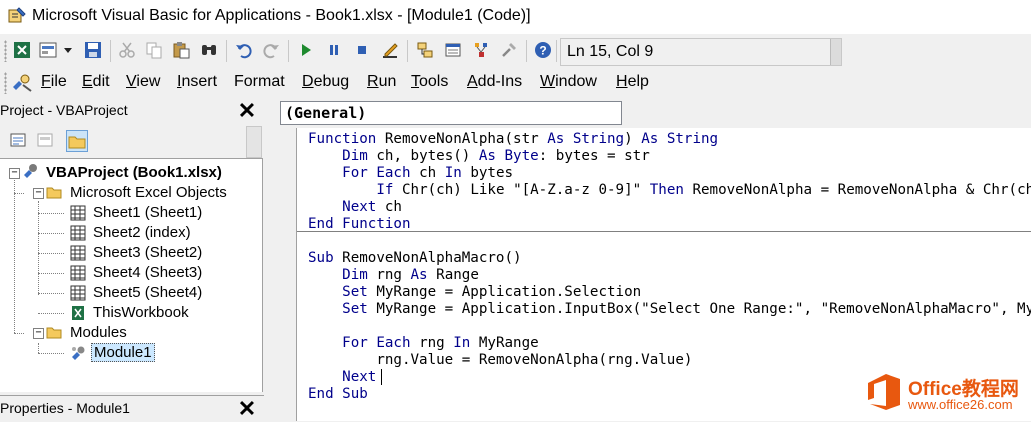  I want to click on project-scrollbar, so click(254, 142).